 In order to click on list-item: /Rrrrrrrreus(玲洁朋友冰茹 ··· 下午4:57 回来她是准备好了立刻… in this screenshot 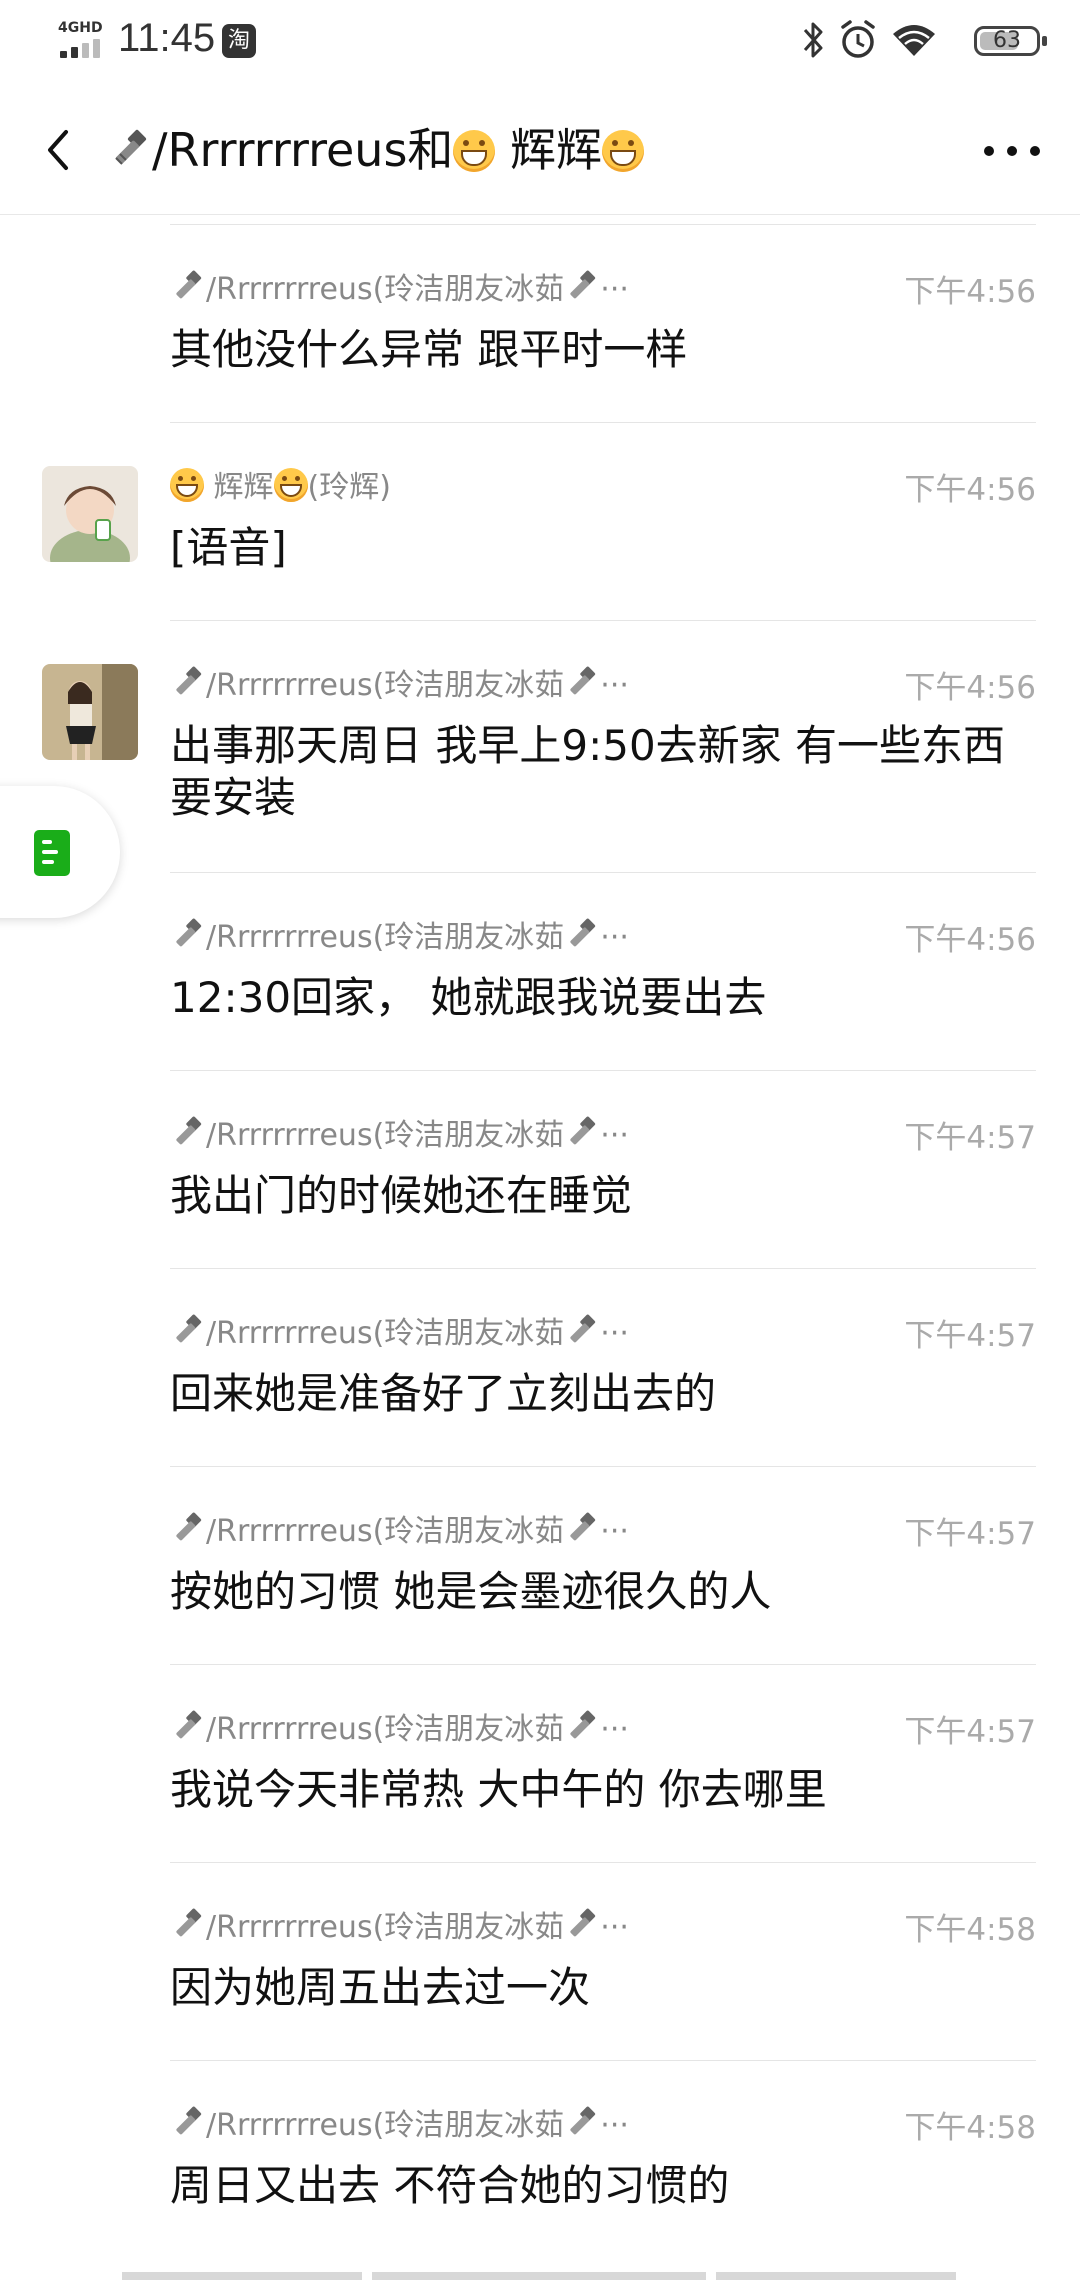, I will do `click(540, 1367)`.